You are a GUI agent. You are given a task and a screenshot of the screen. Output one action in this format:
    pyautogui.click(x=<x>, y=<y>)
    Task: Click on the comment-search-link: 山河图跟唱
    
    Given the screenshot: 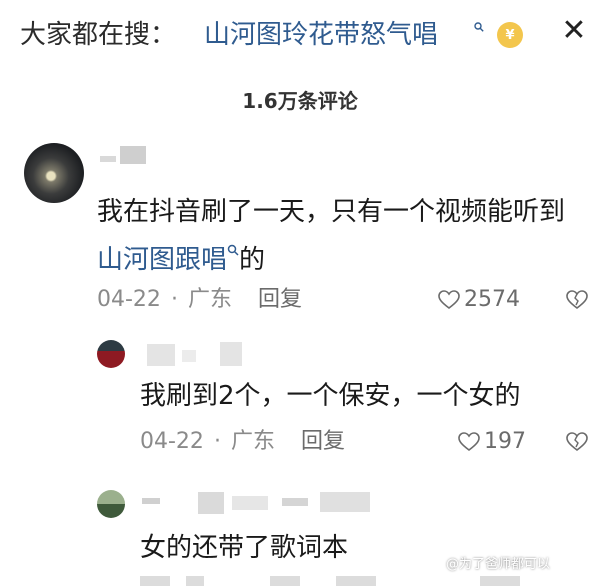 What is the action you would take?
    pyautogui.click(x=162, y=260)
    